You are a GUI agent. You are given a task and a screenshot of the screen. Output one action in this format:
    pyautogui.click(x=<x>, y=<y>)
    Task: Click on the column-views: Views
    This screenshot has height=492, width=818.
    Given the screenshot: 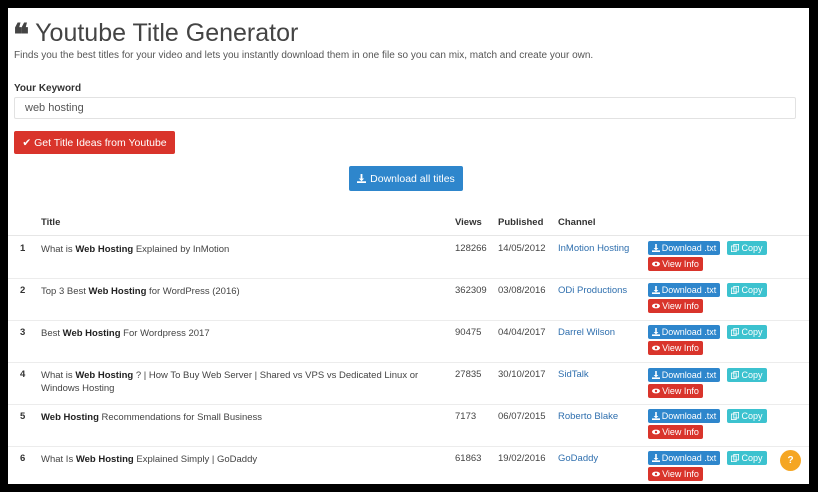 What is the action you would take?
    pyautogui.click(x=468, y=222)
    